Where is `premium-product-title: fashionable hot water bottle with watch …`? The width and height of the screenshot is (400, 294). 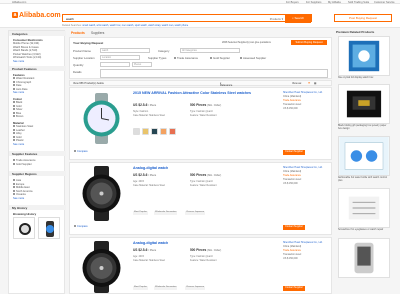
premium-product-title: fashionable hot water bottle with watch … is located at coordinates (364, 179).